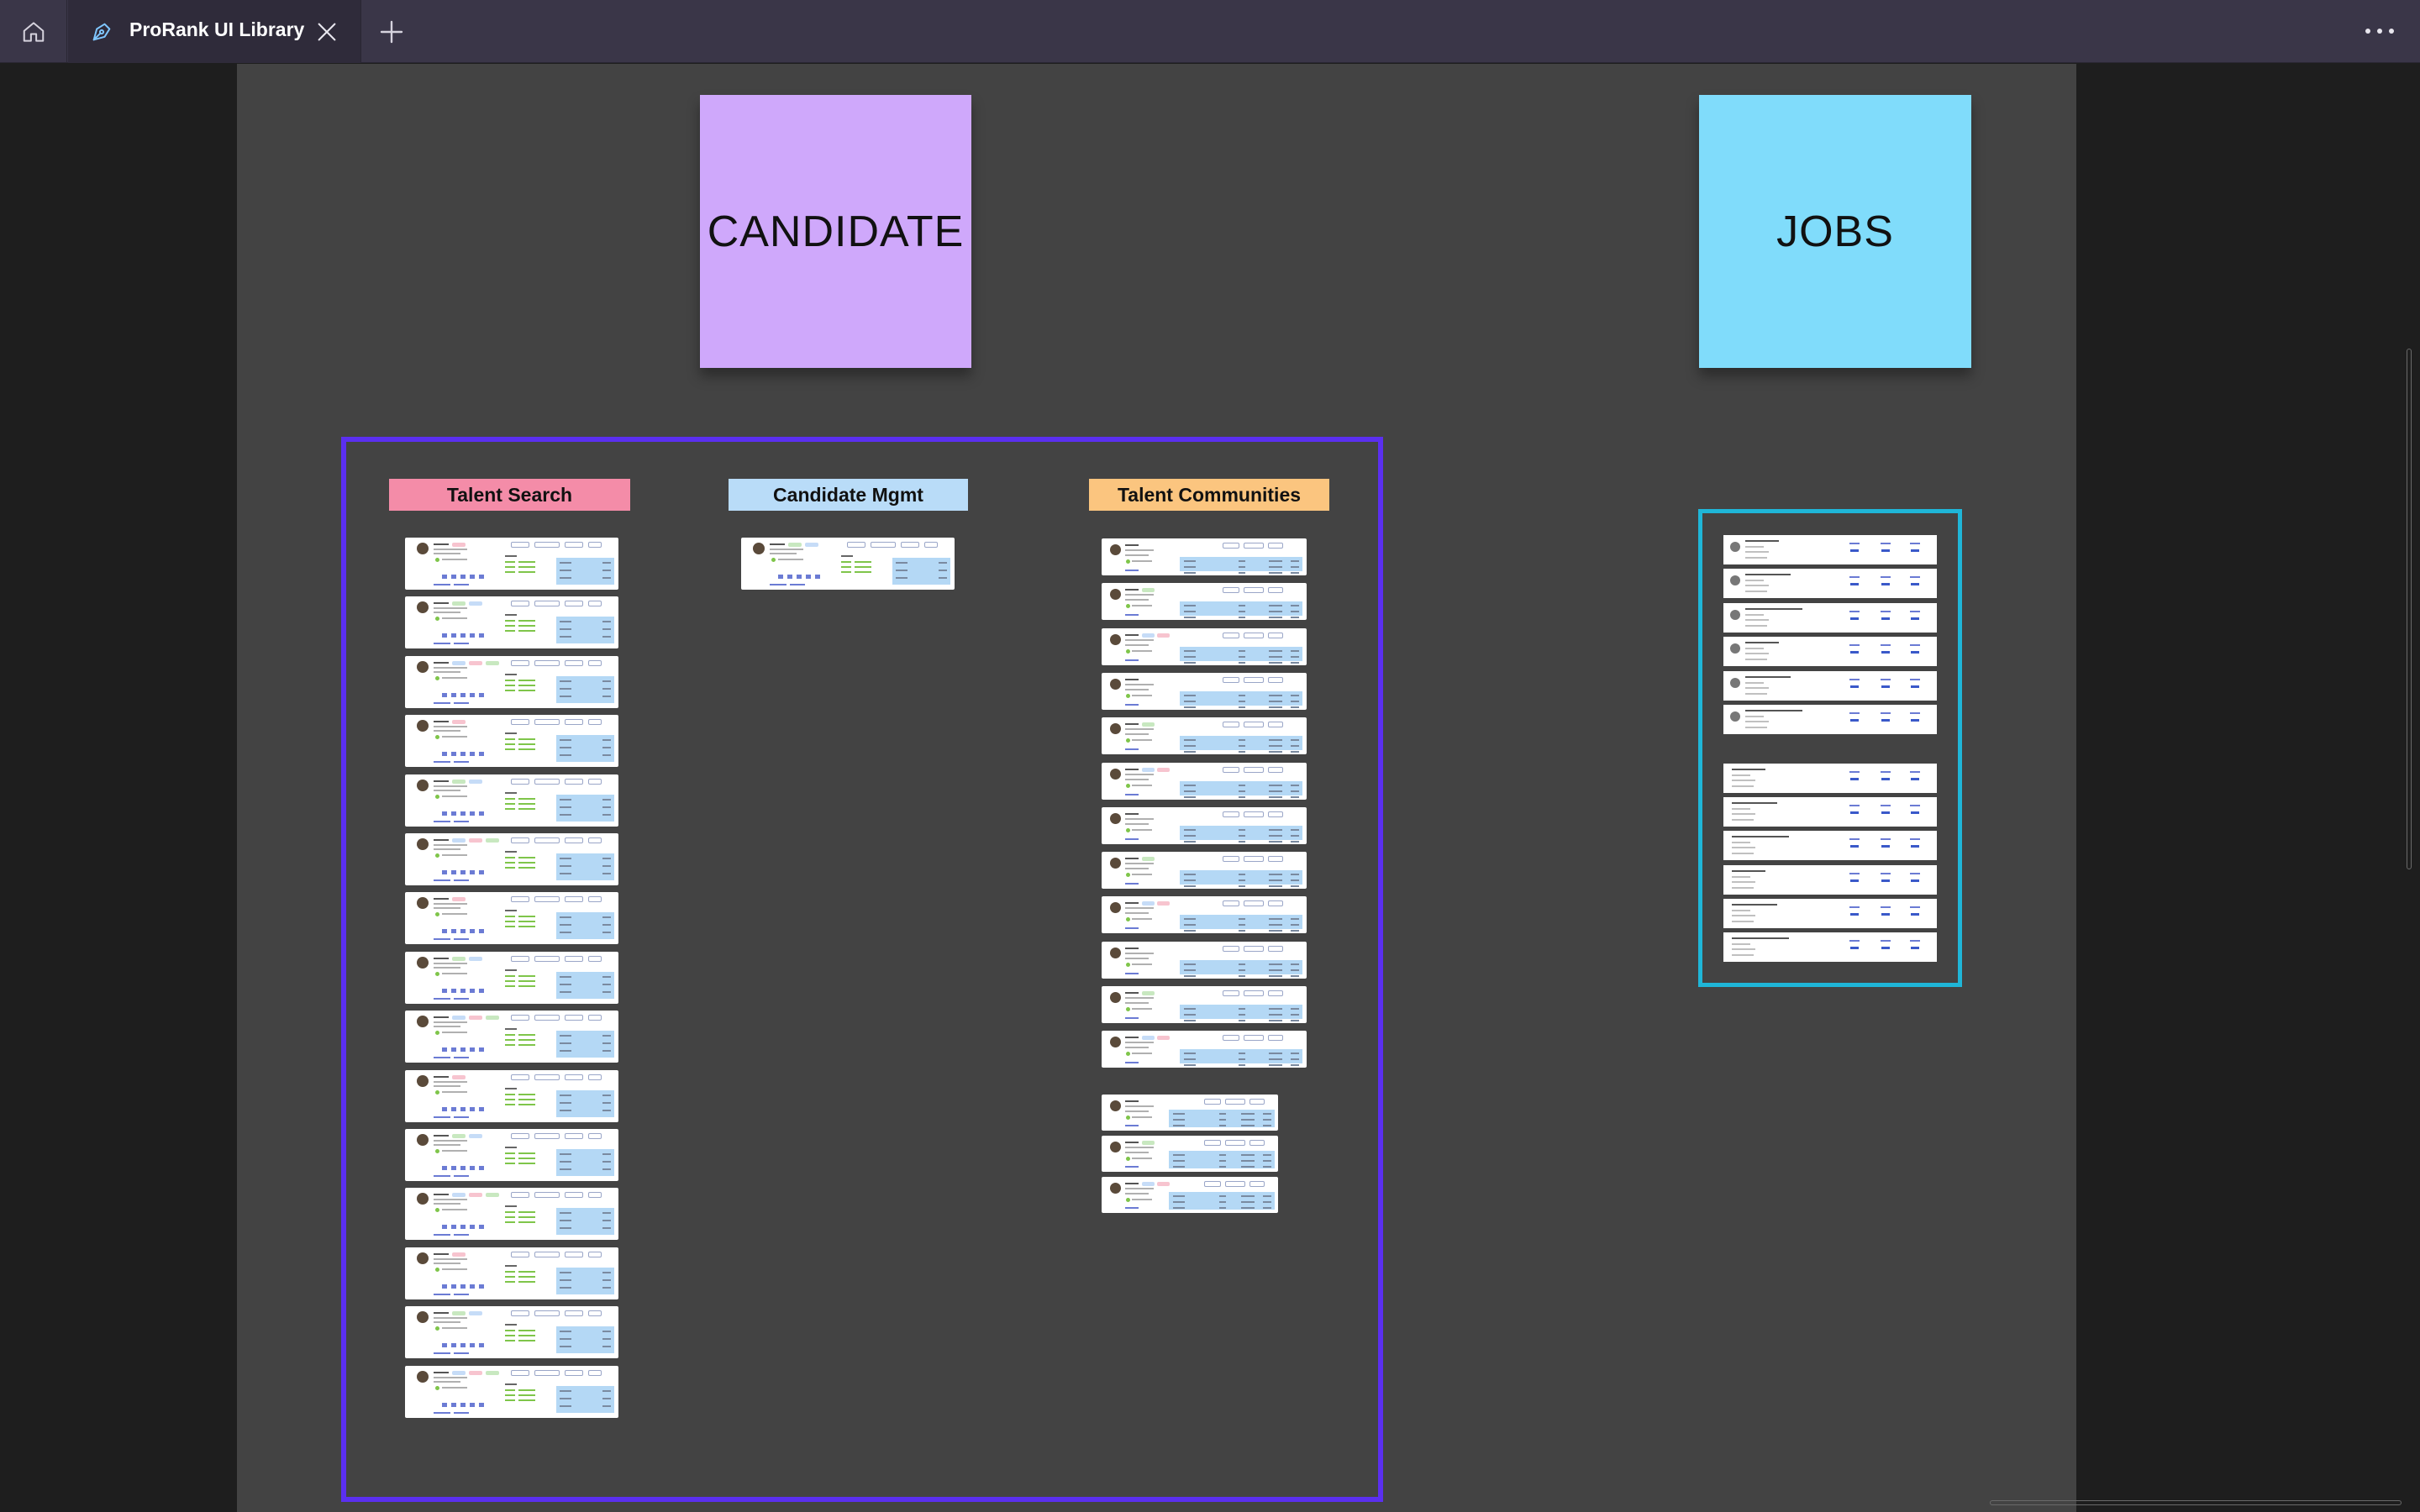 Image resolution: width=2420 pixels, height=1512 pixels. What do you see at coordinates (1209, 495) in the screenshot?
I see `label-talent-communities: Talent Communities` at bounding box center [1209, 495].